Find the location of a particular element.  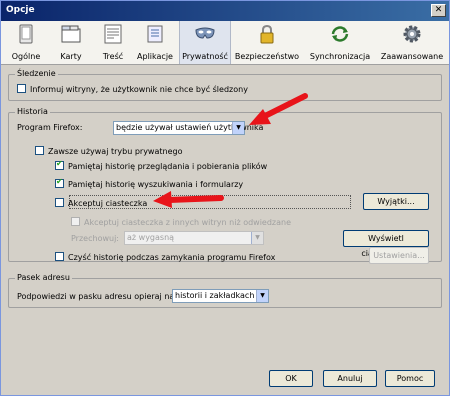

annotation-arrows is located at coordinates (230, 150).